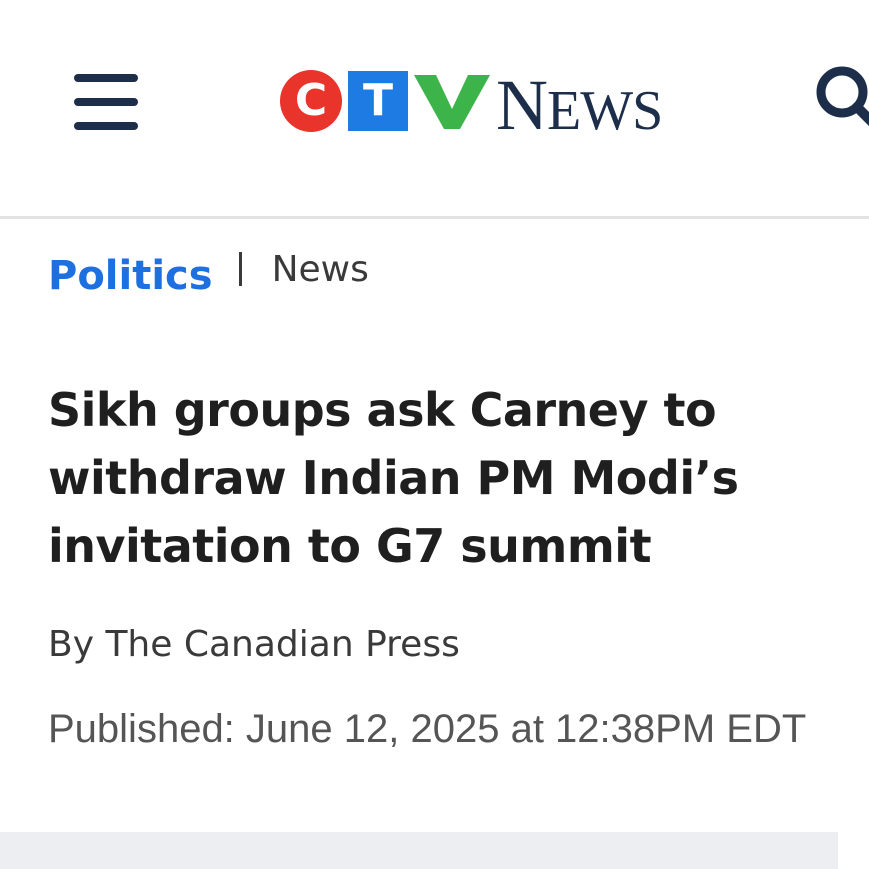 This screenshot has height=869, width=869. I want to click on logo-c-circle: C, so click(311, 101).